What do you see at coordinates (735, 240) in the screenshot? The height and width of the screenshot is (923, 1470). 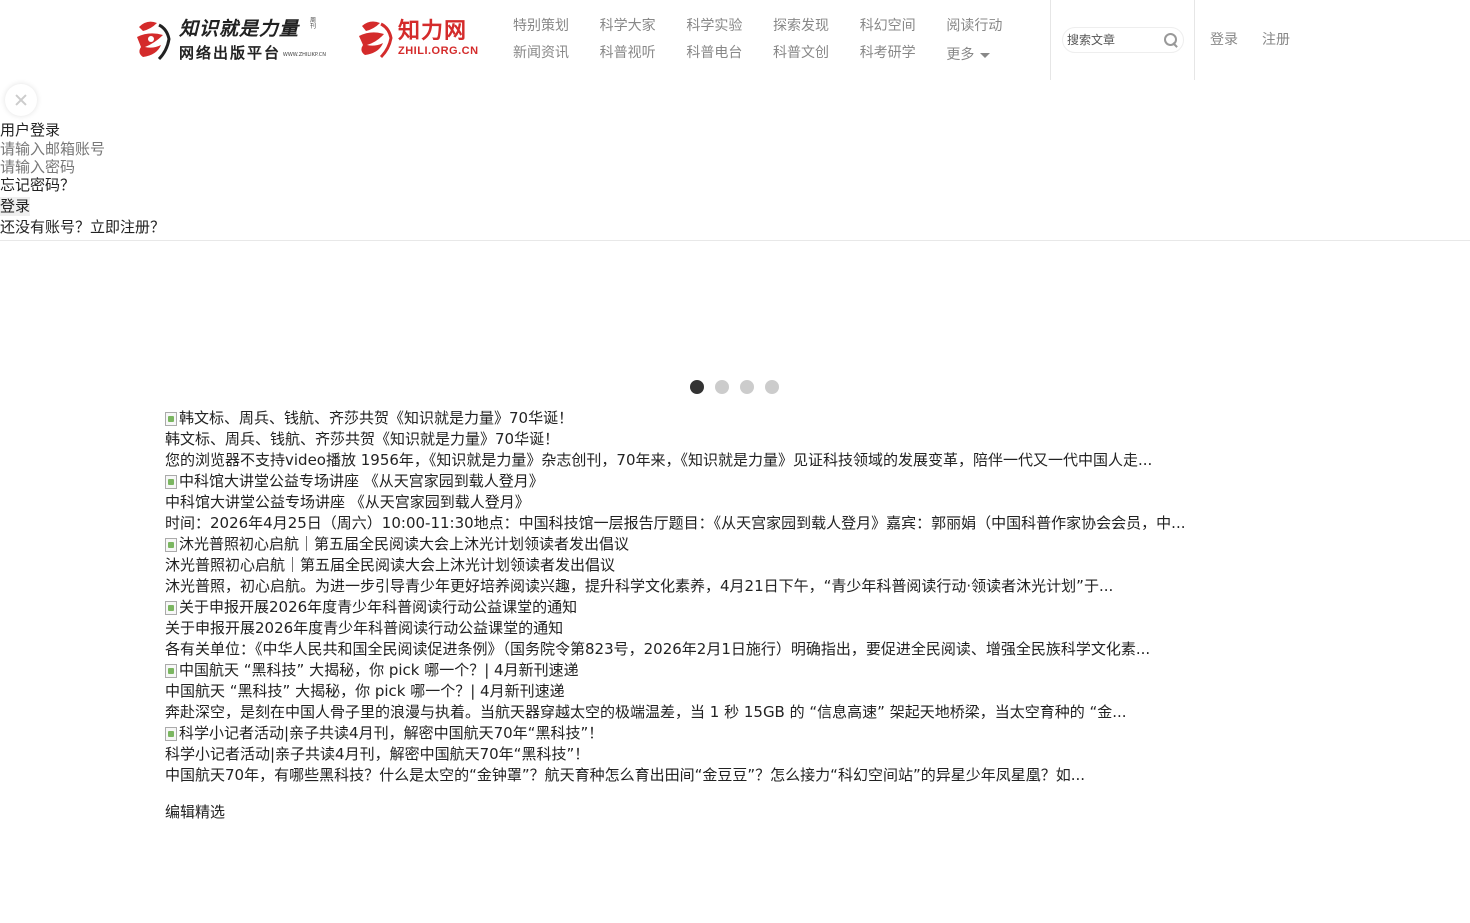 I see `section-divider` at bounding box center [735, 240].